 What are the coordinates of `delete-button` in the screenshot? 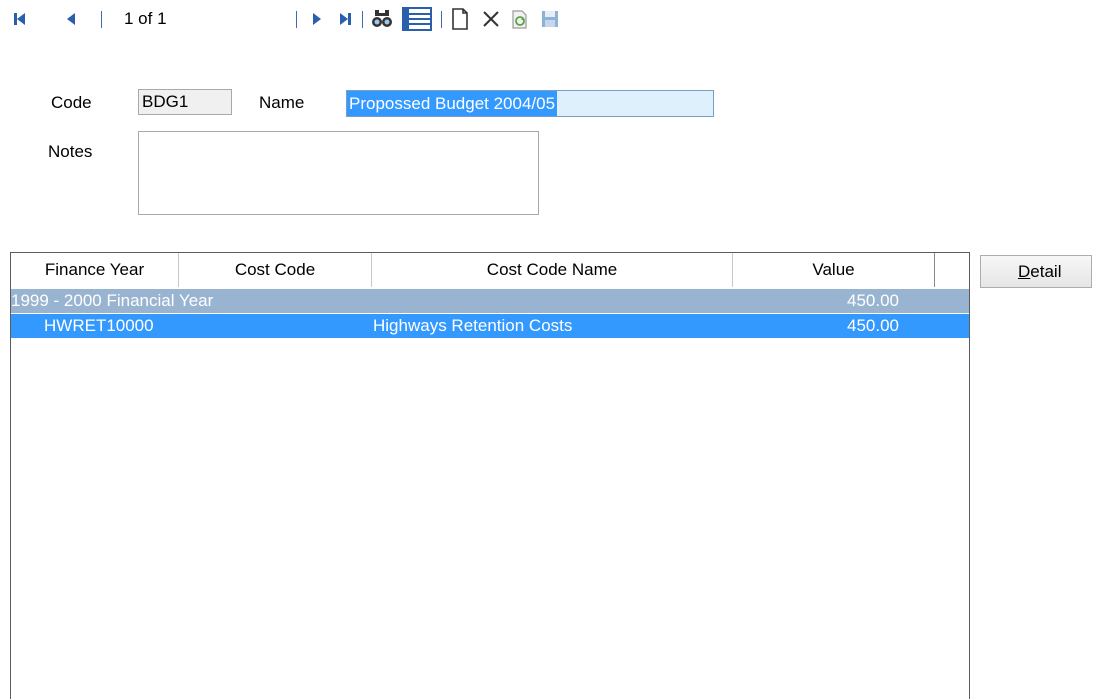 It's located at (491, 19).